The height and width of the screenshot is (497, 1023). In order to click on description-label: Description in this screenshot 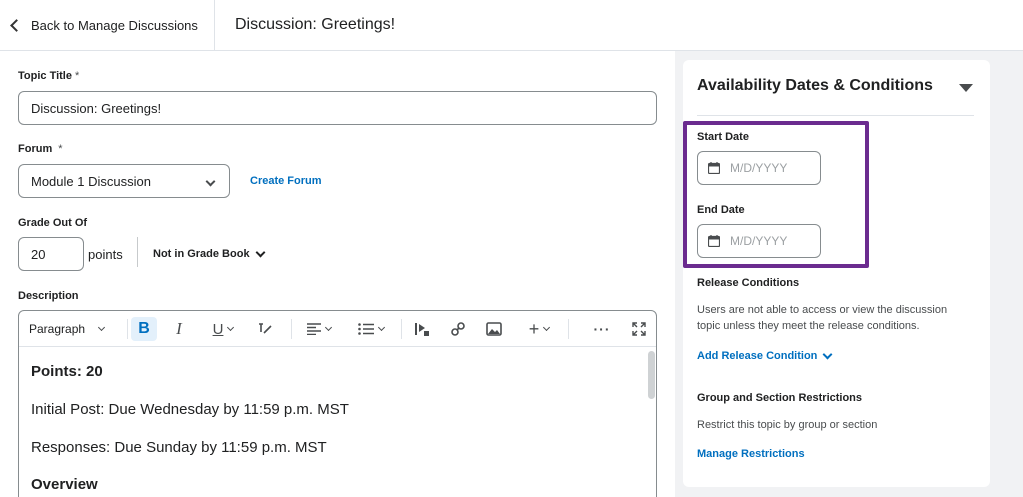, I will do `click(48, 296)`.